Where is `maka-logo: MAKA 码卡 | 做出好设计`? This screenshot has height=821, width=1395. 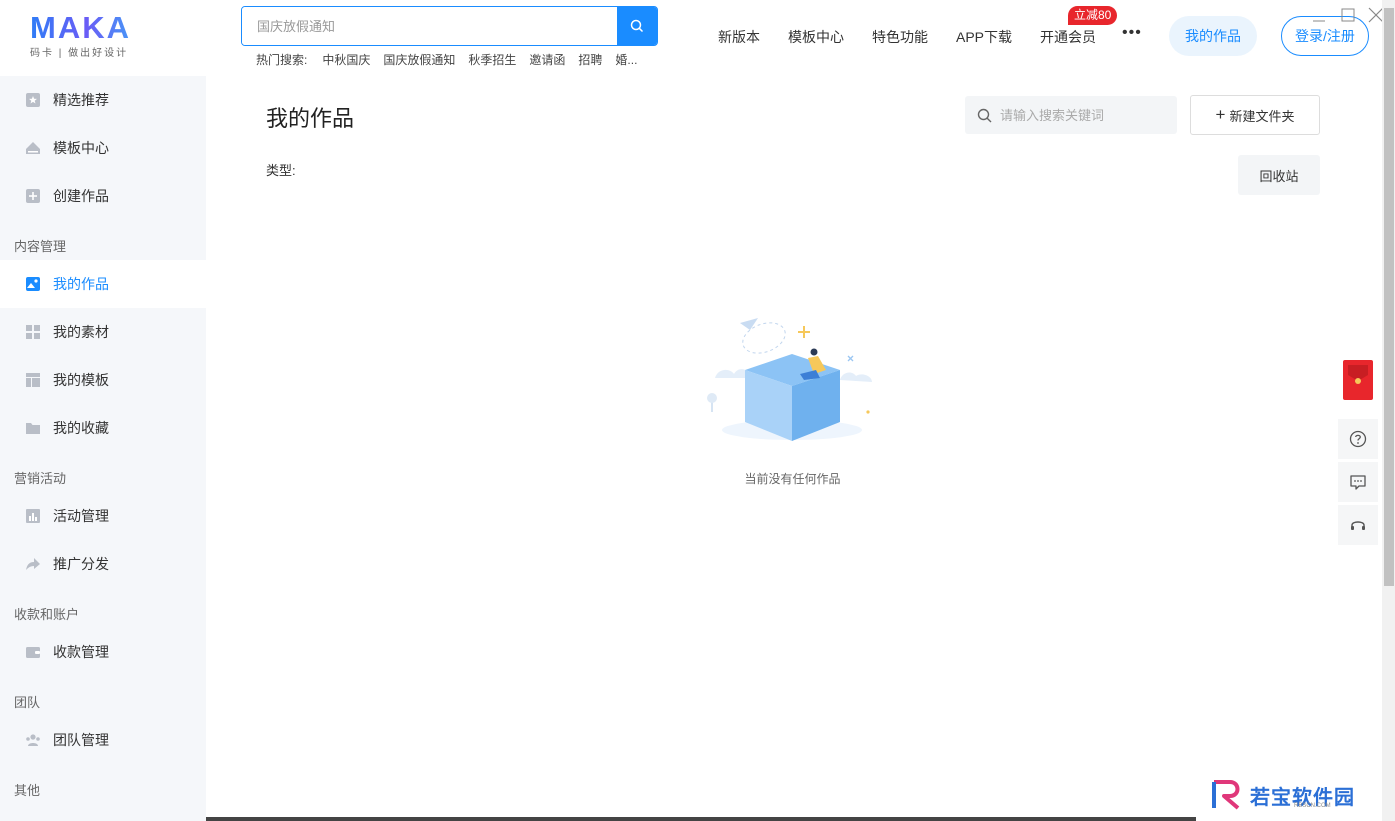 maka-logo: MAKA 码卡 | 做出好设计 is located at coordinates (86, 36).